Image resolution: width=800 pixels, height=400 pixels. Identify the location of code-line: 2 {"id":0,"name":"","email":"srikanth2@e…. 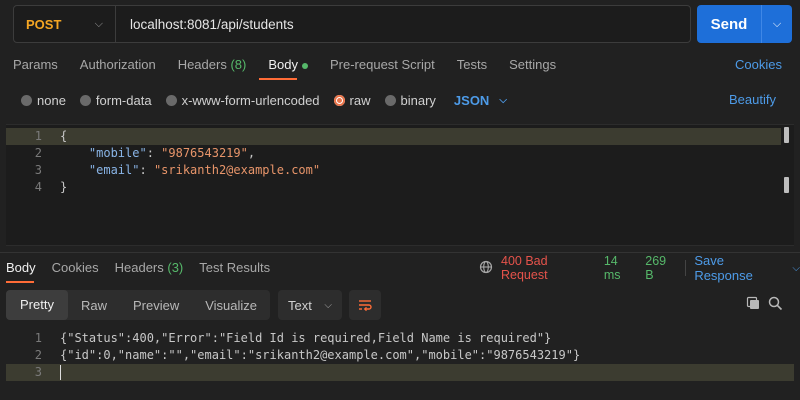
(393, 355).